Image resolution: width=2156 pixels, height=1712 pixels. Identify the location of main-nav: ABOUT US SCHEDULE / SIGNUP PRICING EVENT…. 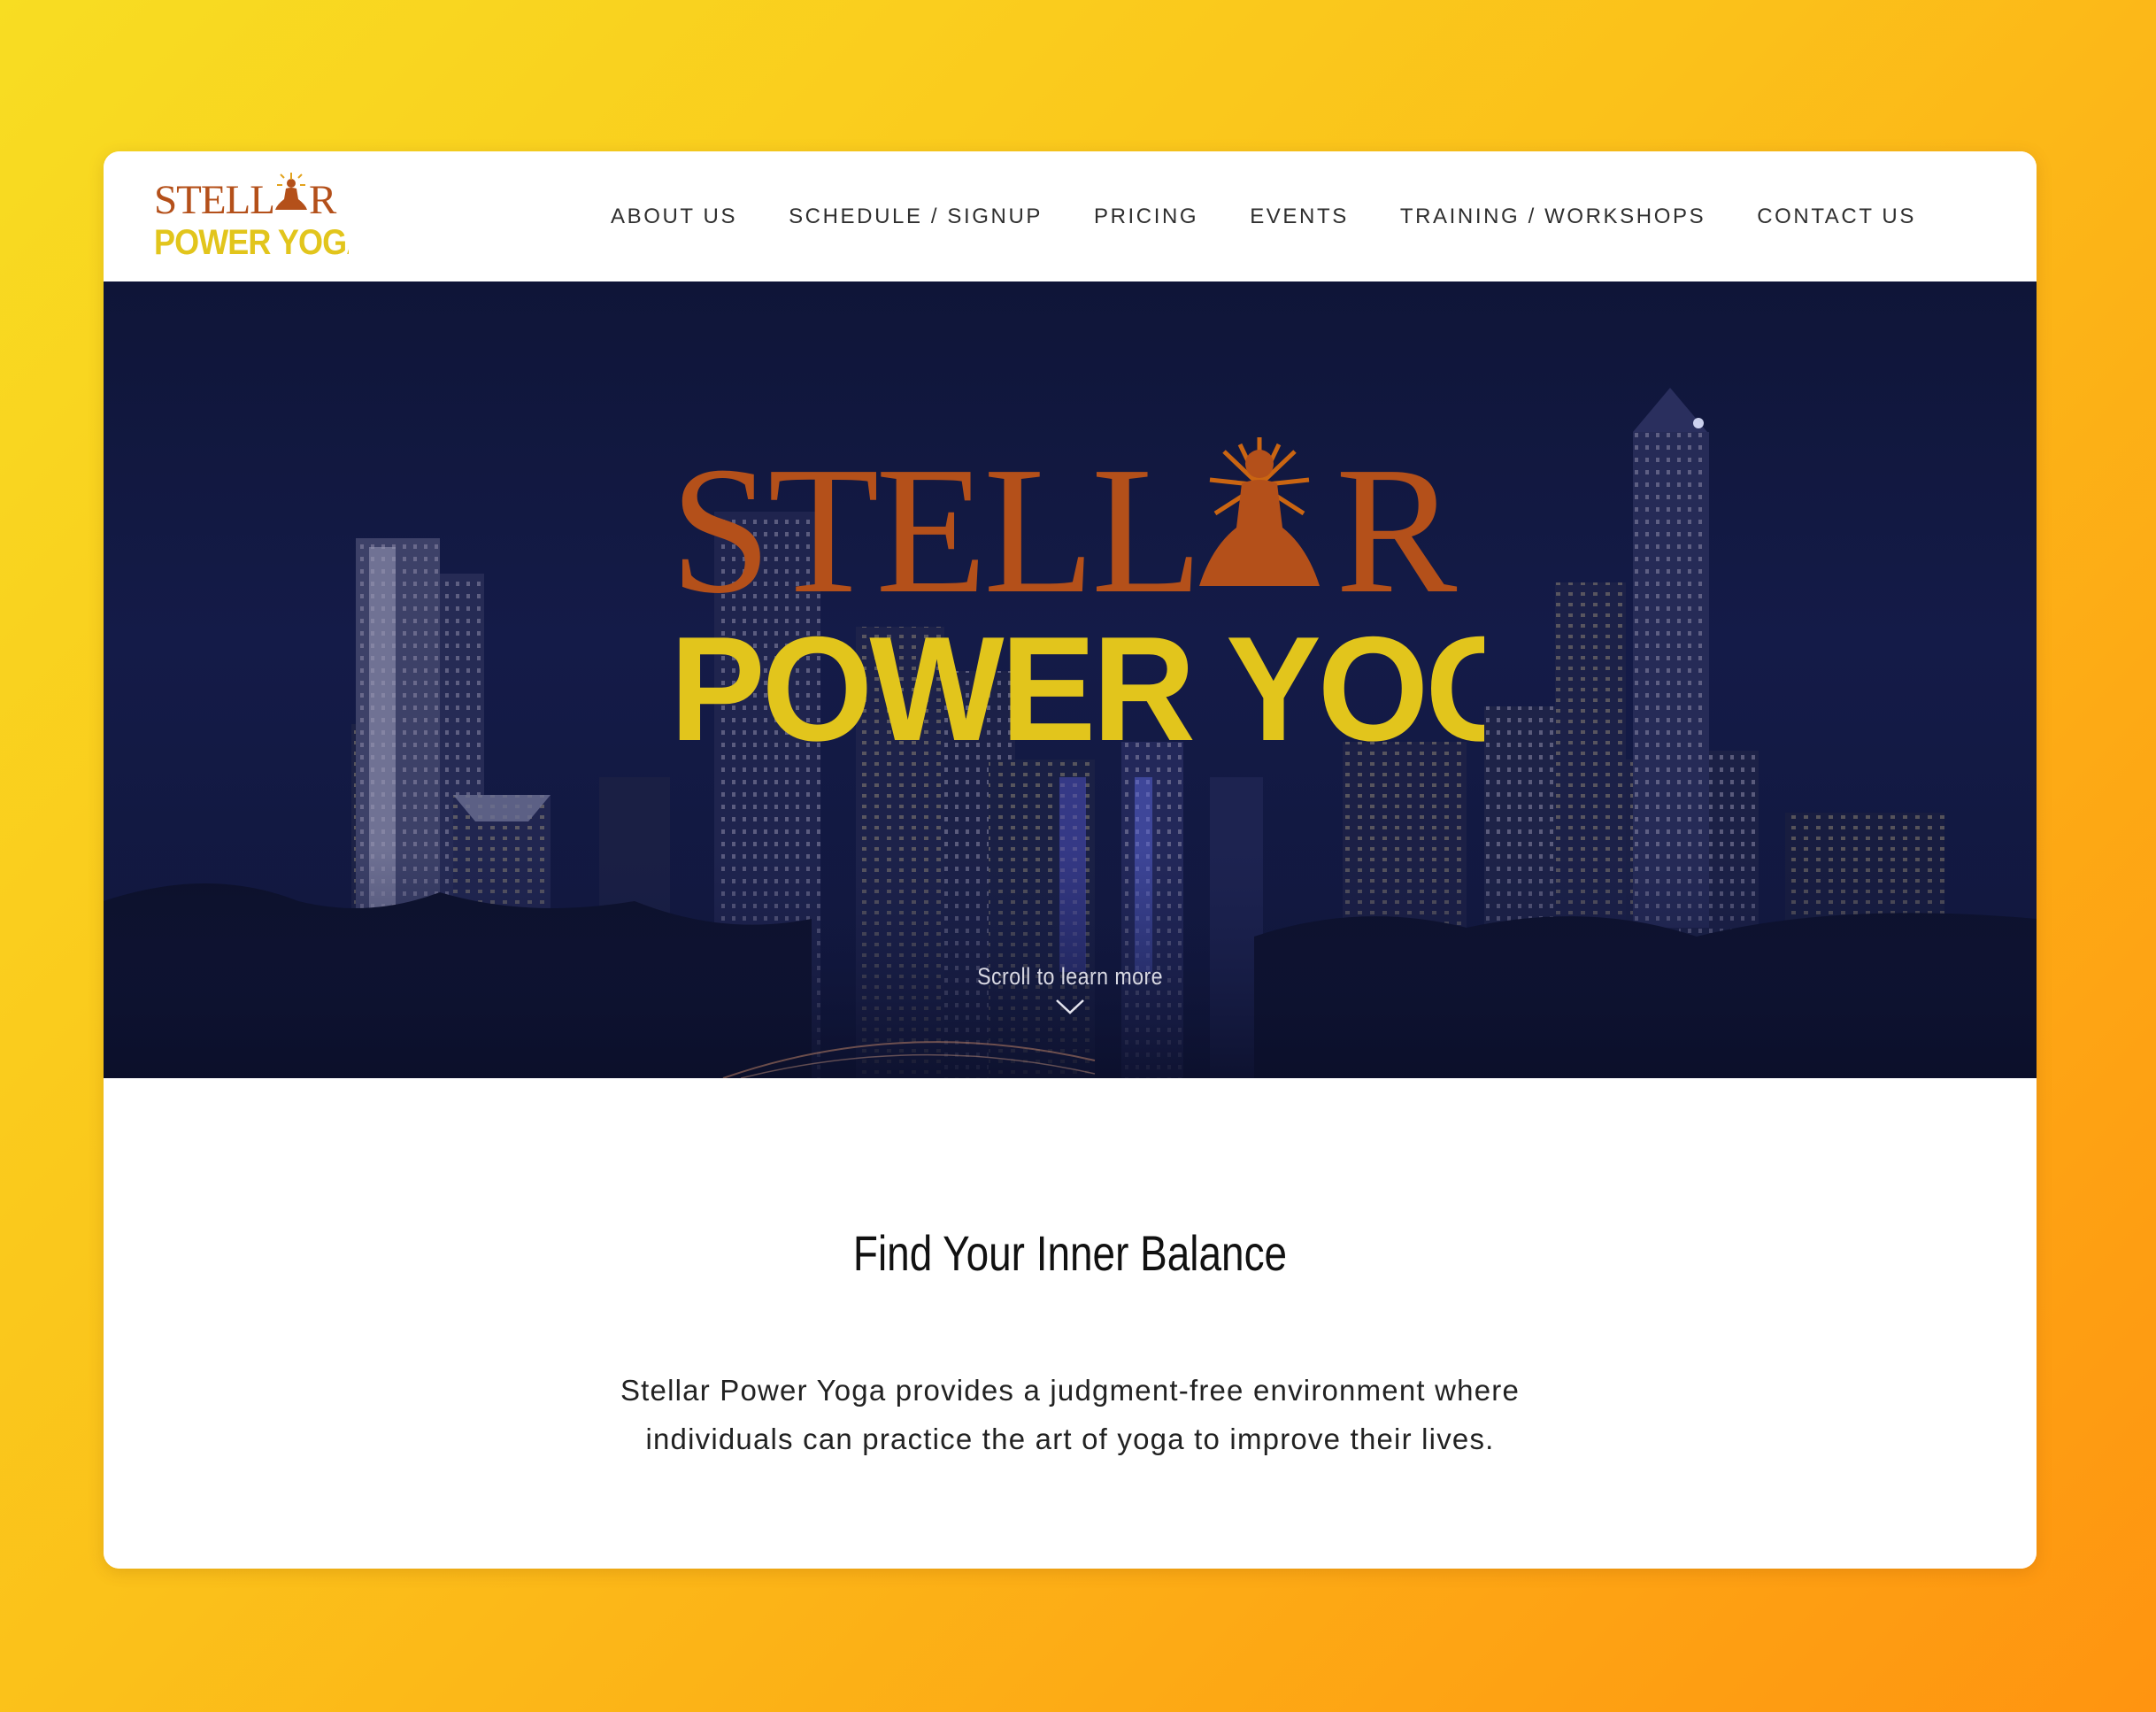
(1264, 216).